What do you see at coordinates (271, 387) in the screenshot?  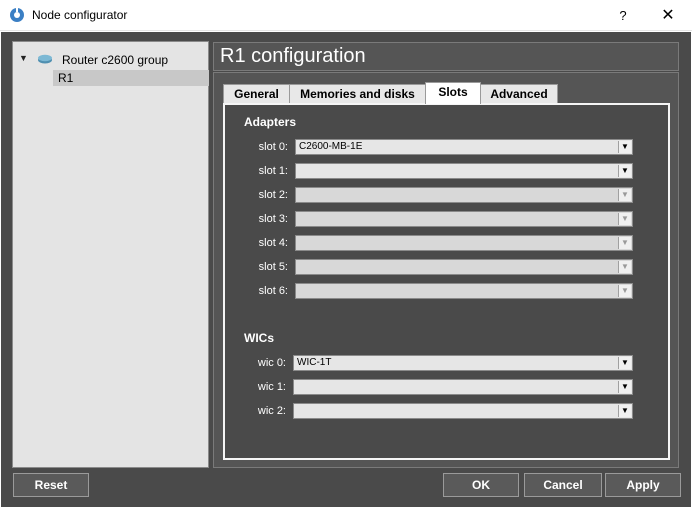 I see `wic-1-label: wic 1:` at bounding box center [271, 387].